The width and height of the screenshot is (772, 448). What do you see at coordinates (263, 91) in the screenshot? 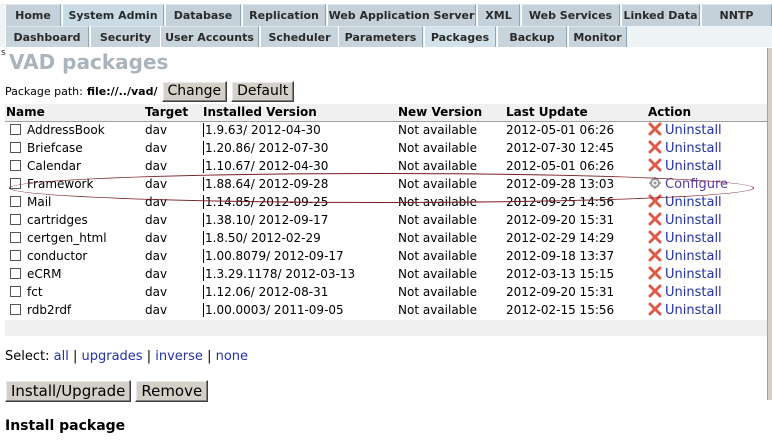
I see `default-button: Default` at bounding box center [263, 91].